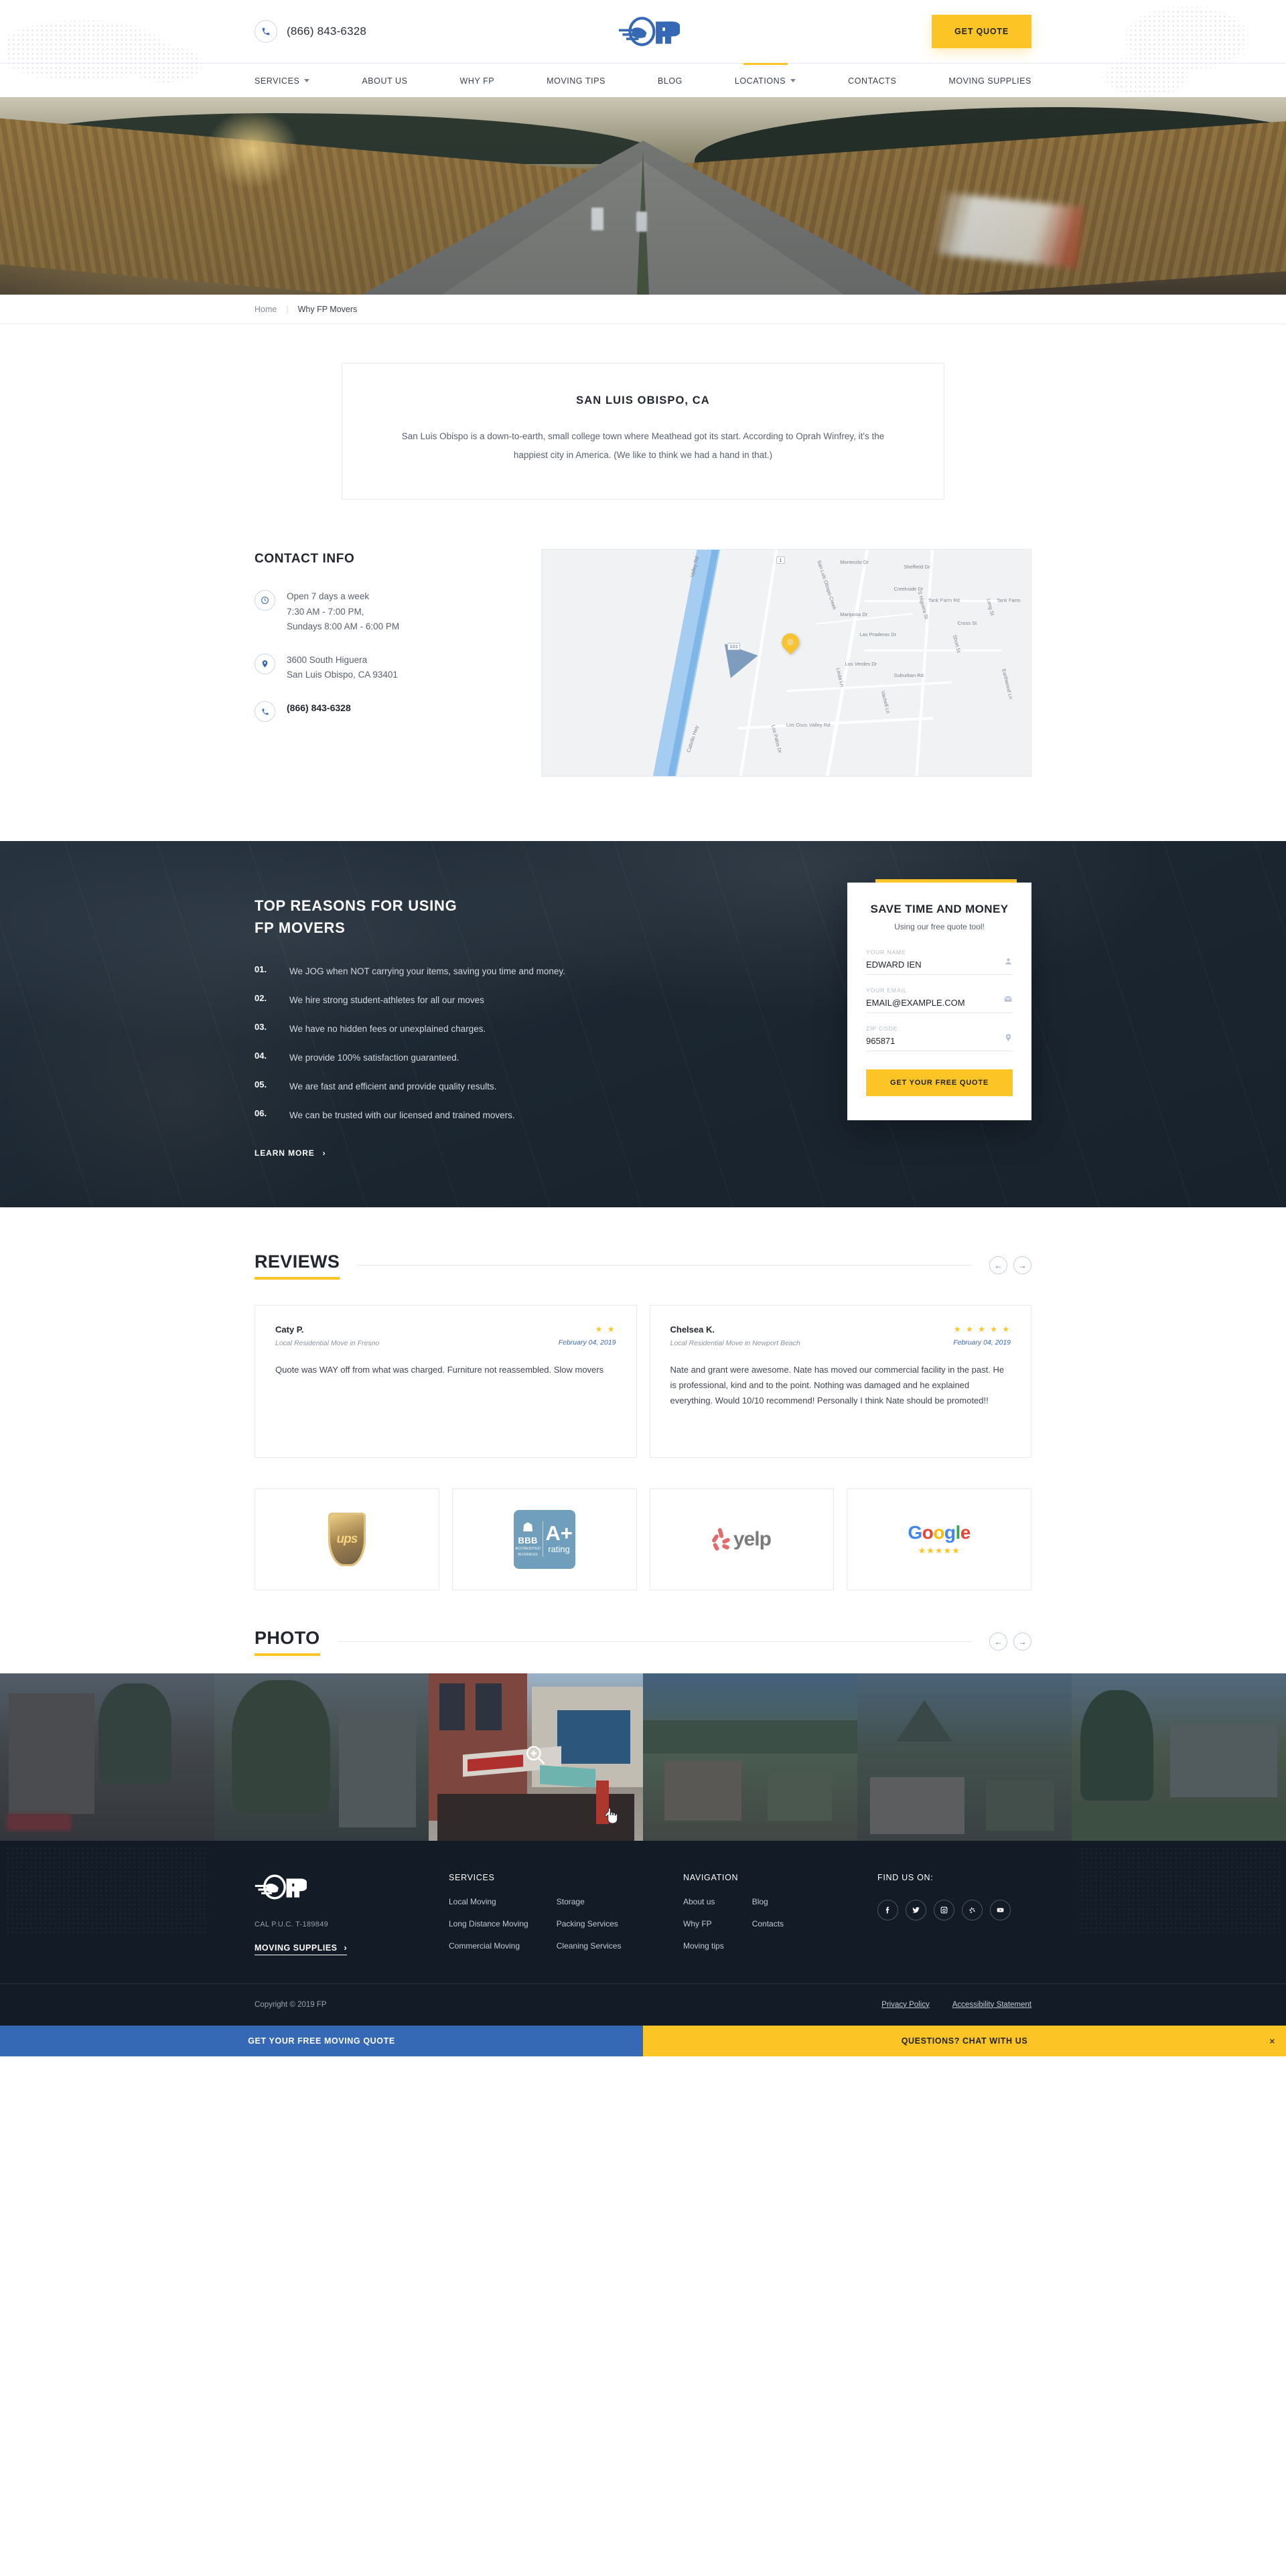 The width and height of the screenshot is (1286, 2576). What do you see at coordinates (292, 1924) in the screenshot?
I see `footer-puc-number: CAL P.U.C. T-189849` at bounding box center [292, 1924].